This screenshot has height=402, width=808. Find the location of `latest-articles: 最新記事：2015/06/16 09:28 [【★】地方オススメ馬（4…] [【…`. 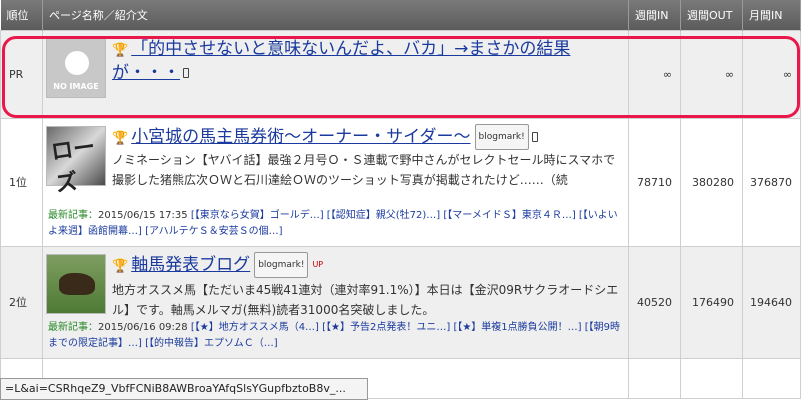

latest-articles: 最新記事：2015/06/16 09:28 [【★】地方オススメ馬（4…] [【… is located at coordinates (334, 336).